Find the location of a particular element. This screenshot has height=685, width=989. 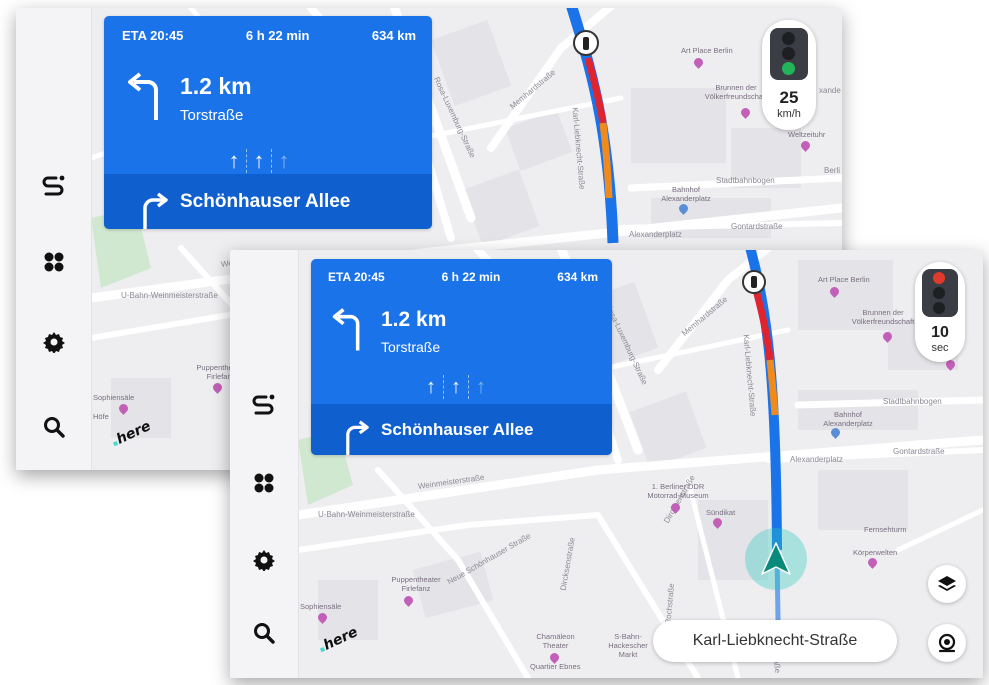

vehicle-position-icon is located at coordinates (776, 559).